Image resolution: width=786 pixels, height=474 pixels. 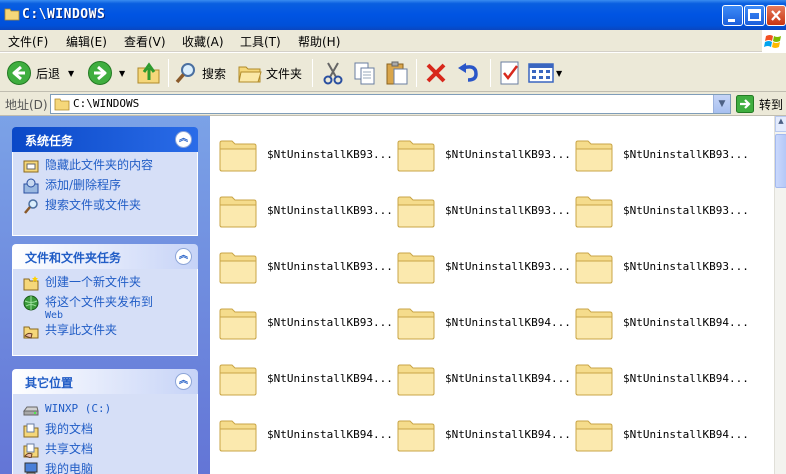 What do you see at coordinates (105, 381) in the screenshot?
I see `other-places-header: 其它位置 ︽` at bounding box center [105, 381].